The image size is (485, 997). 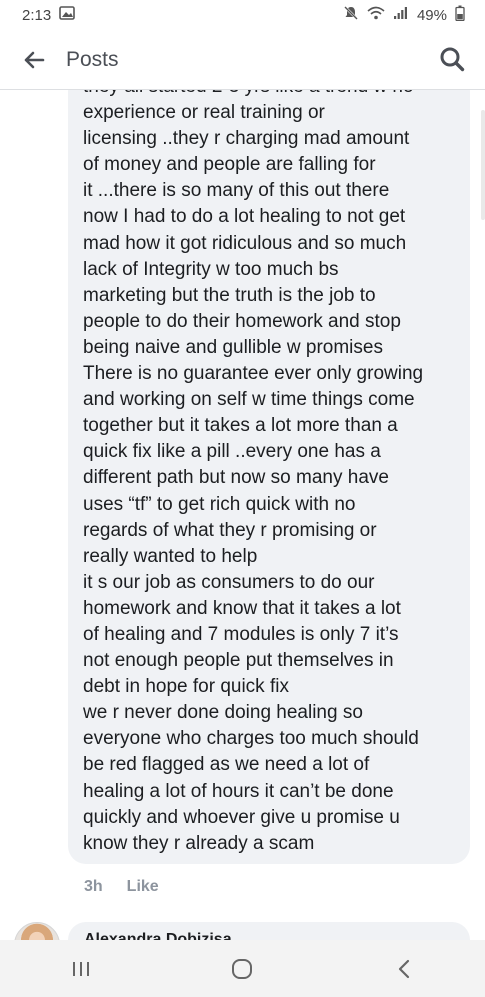 I want to click on wifi-icon, so click(x=376, y=15).